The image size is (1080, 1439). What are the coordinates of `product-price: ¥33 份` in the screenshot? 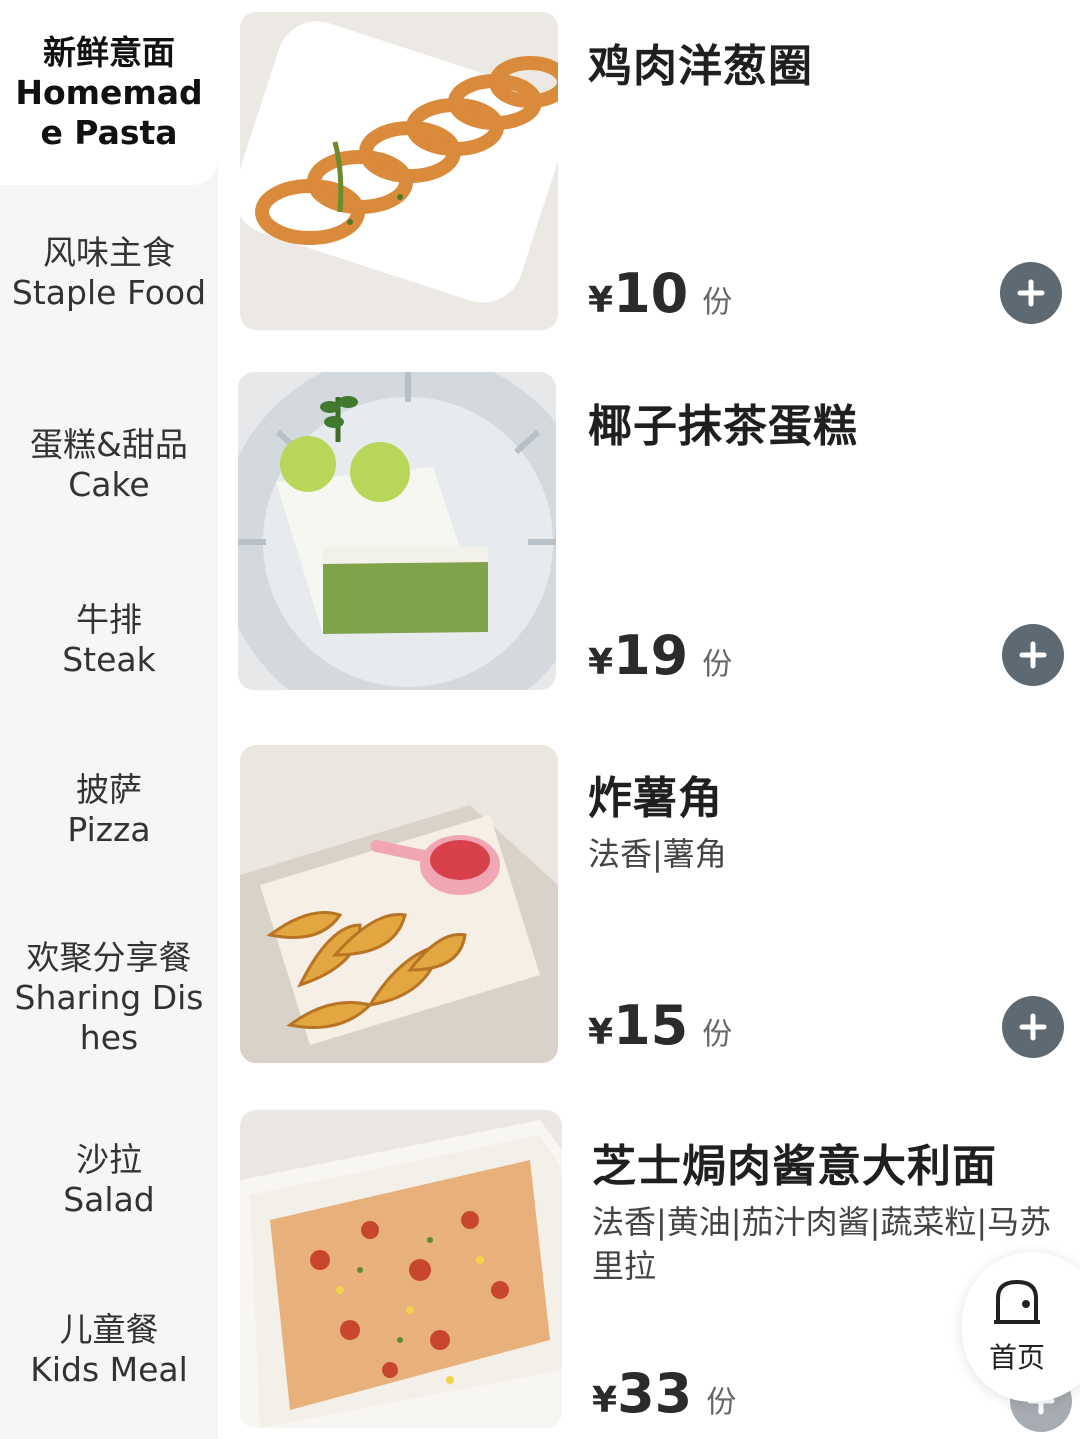 It's located at (664, 1393).